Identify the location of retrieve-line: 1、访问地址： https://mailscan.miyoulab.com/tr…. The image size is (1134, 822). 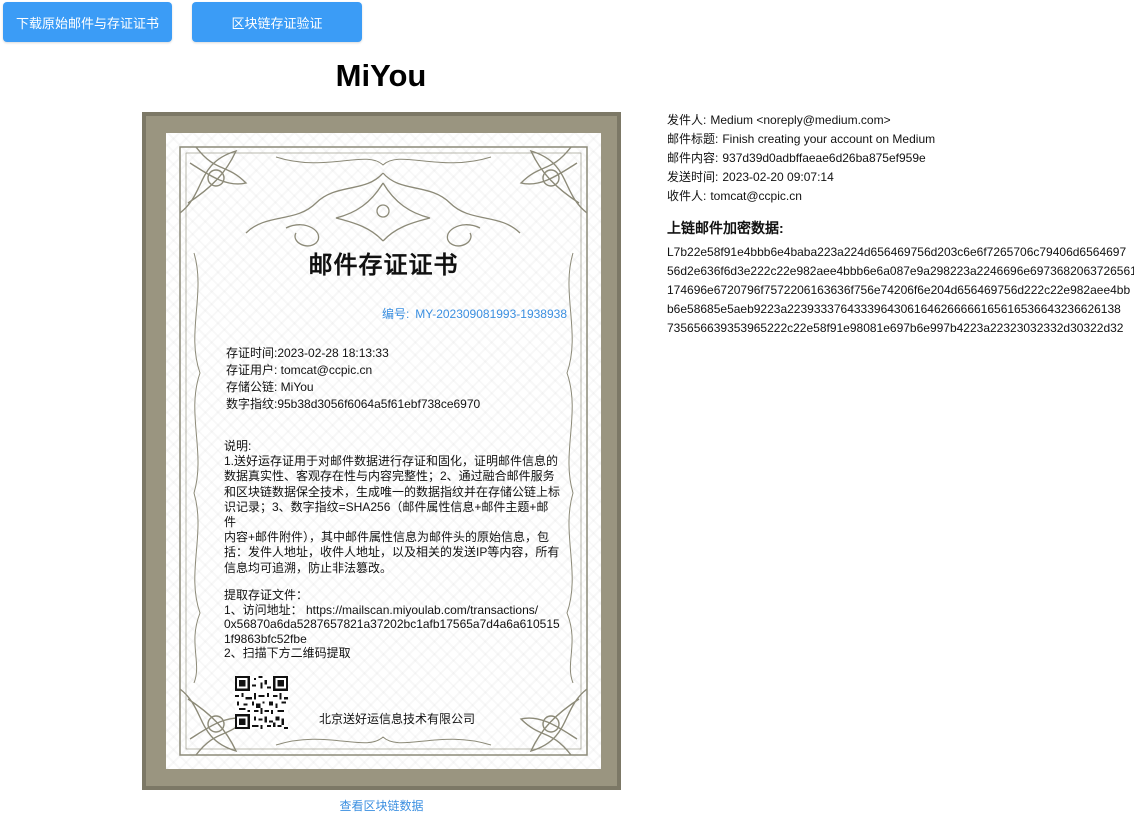
(381, 609).